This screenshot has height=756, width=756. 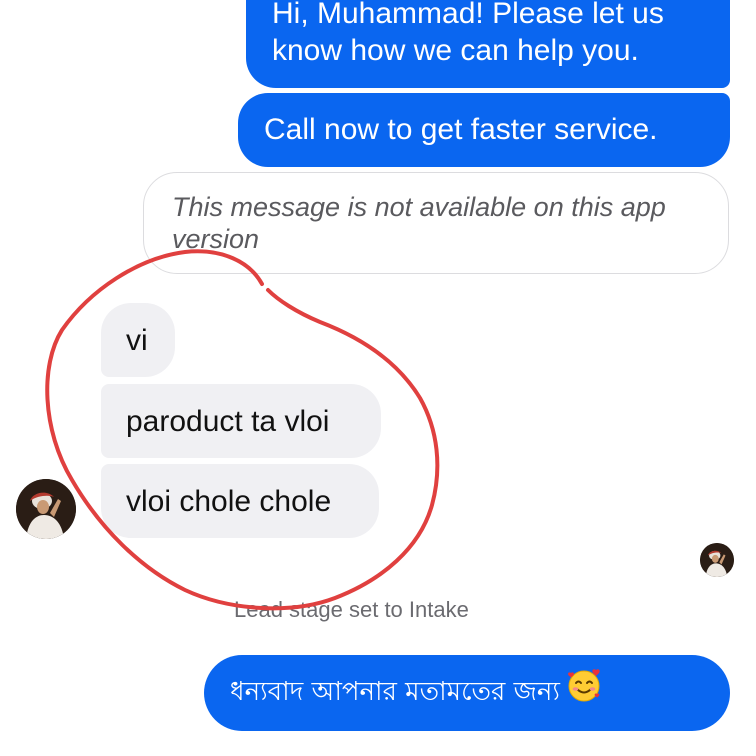 I want to click on read-receipt-avatar, so click(x=717, y=560).